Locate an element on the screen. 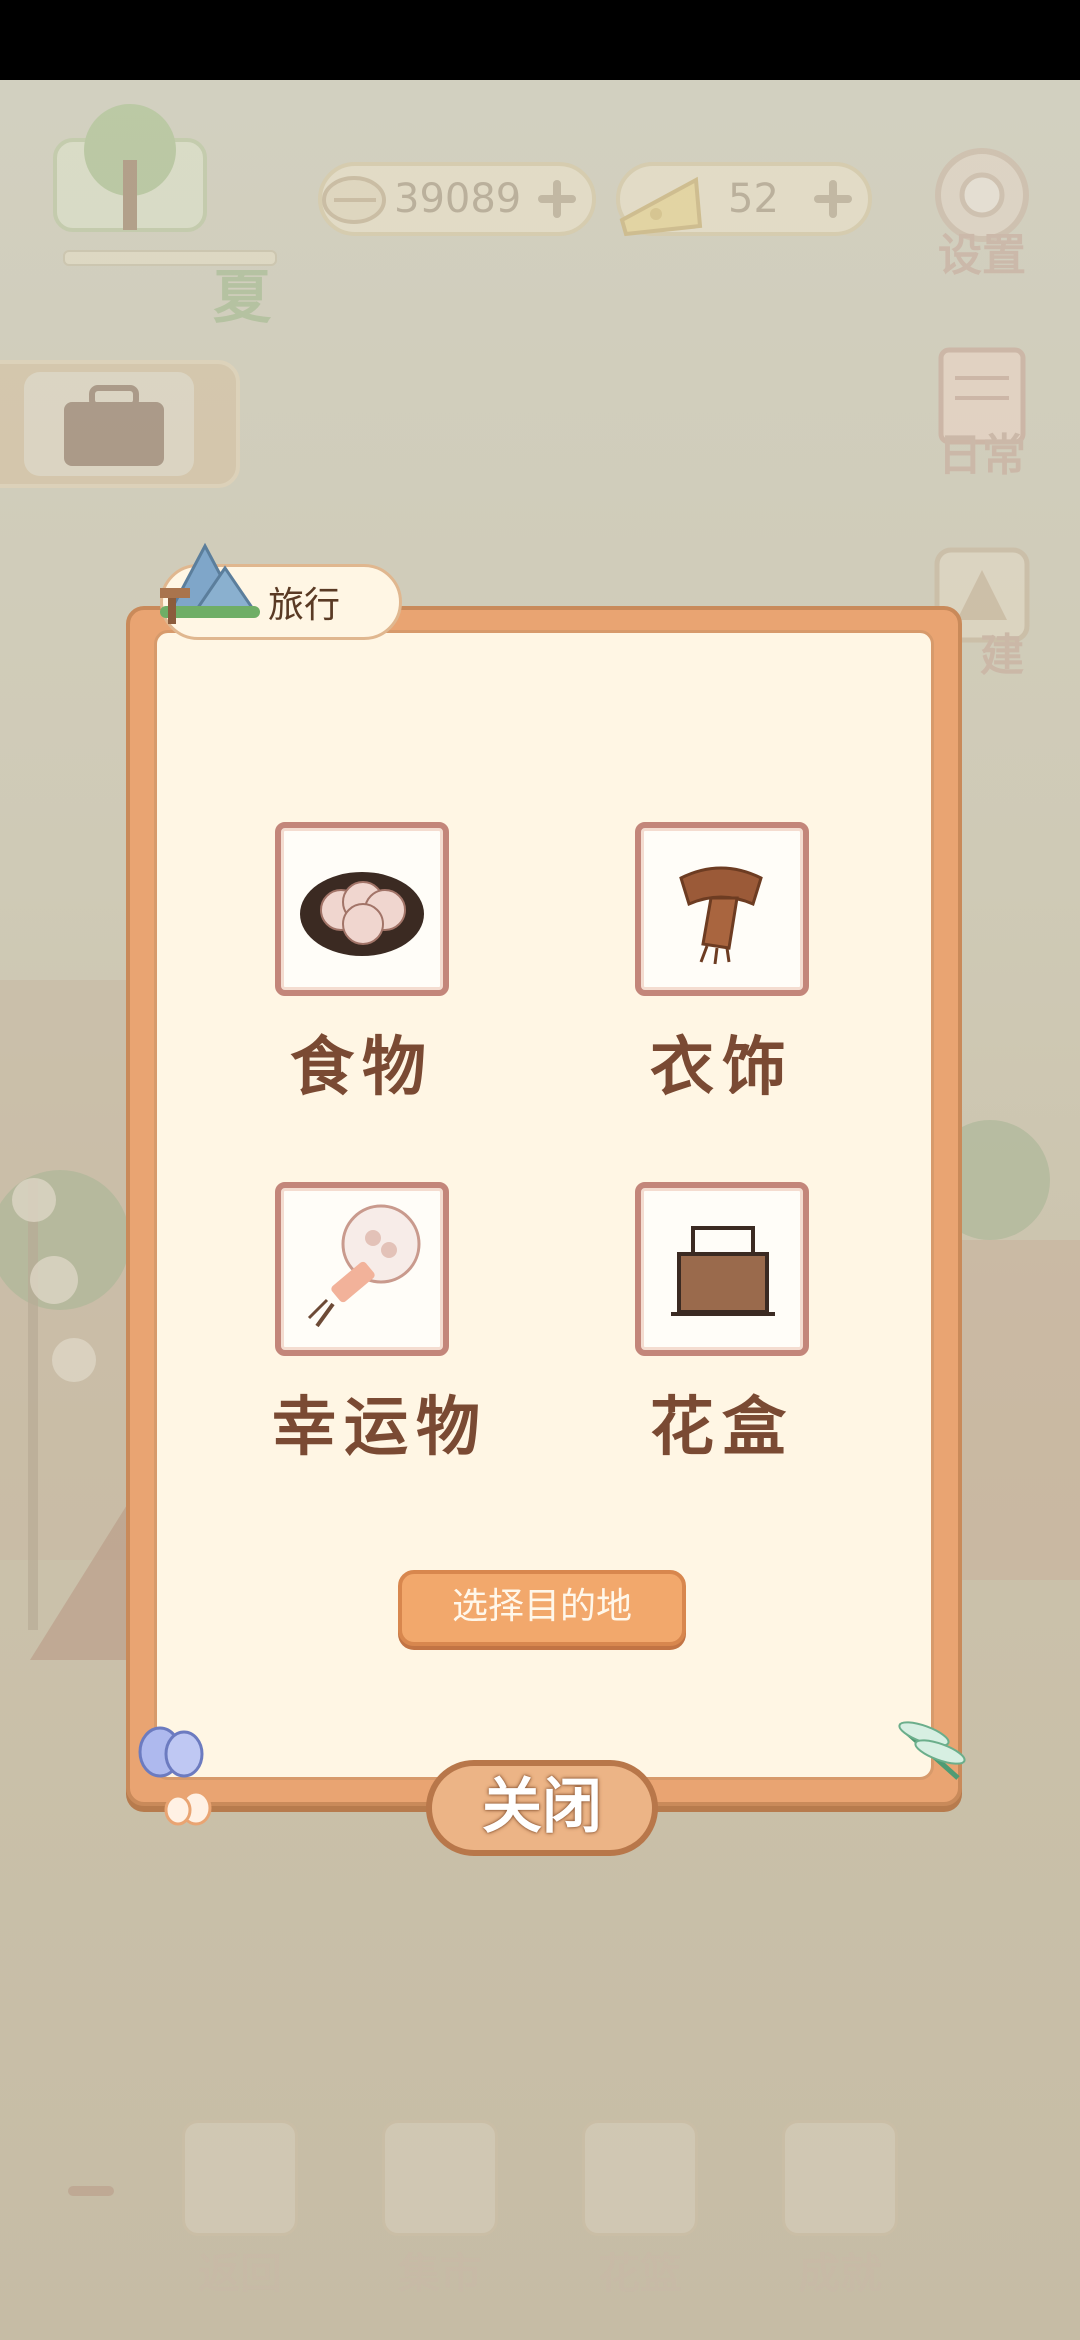 This screenshot has height=2340, width=1080. cheese-currency-value: 52 is located at coordinates (753, 199).